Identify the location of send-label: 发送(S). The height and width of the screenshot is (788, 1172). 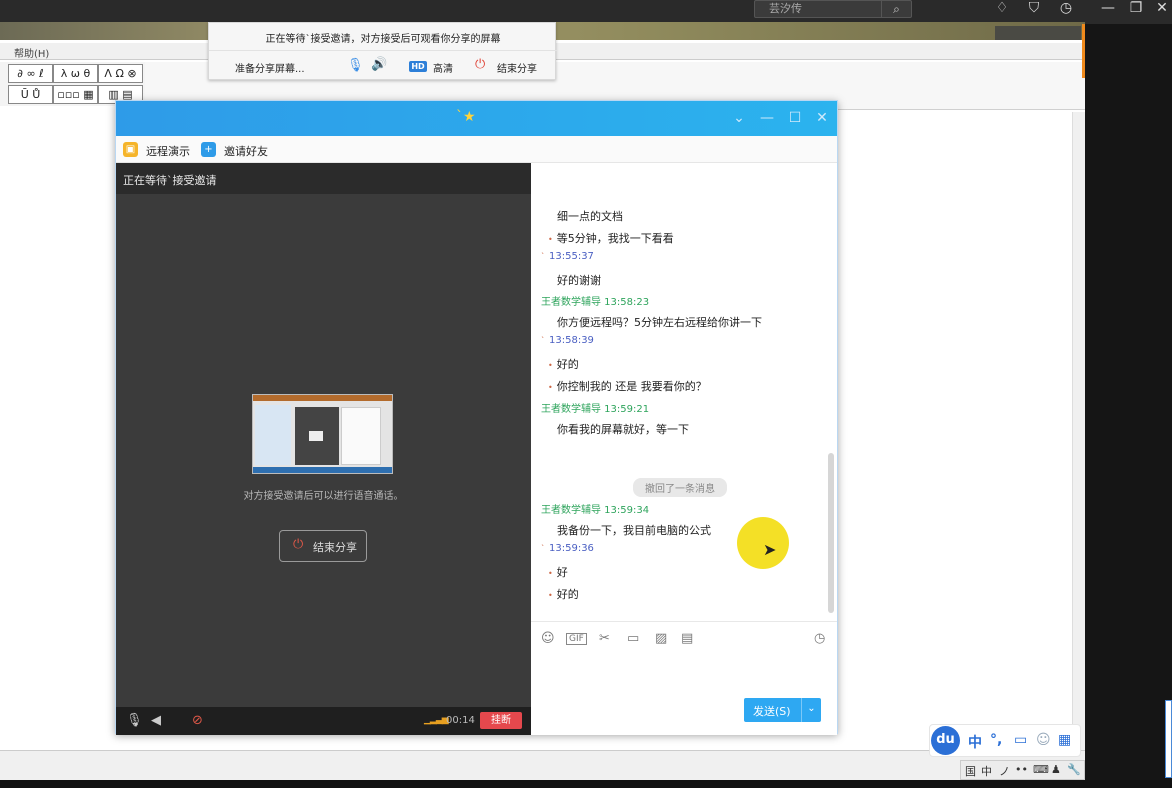
(772, 711).